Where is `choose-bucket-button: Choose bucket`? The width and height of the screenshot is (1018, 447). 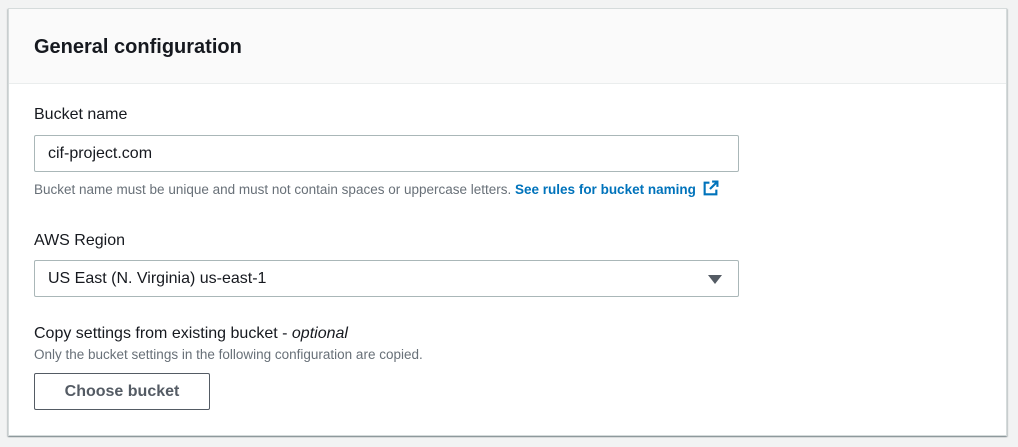
choose-bucket-button: Choose bucket is located at coordinates (122, 391).